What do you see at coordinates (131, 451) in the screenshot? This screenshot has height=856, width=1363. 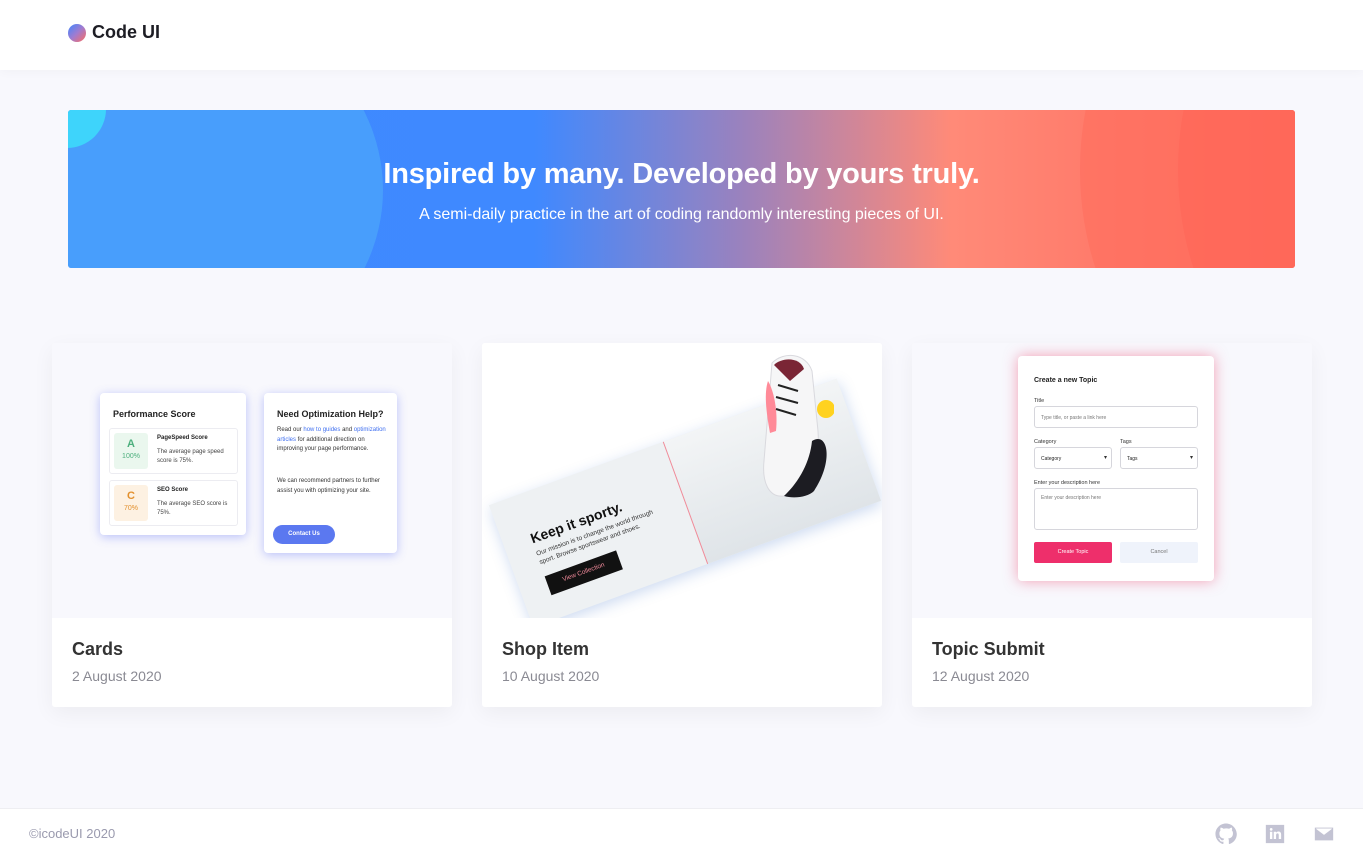 I see `grade-badge: A 100%` at bounding box center [131, 451].